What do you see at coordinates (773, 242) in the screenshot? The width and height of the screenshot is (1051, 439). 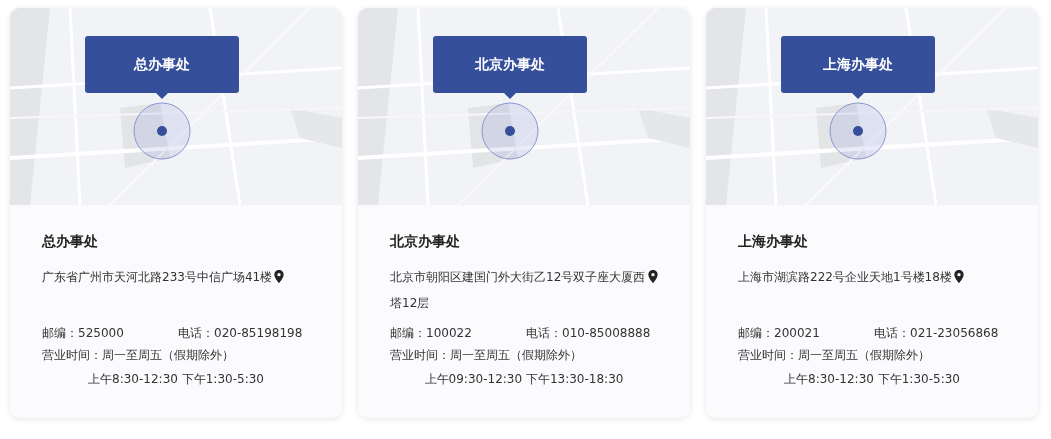 I see `office-name: 上海办事处` at bounding box center [773, 242].